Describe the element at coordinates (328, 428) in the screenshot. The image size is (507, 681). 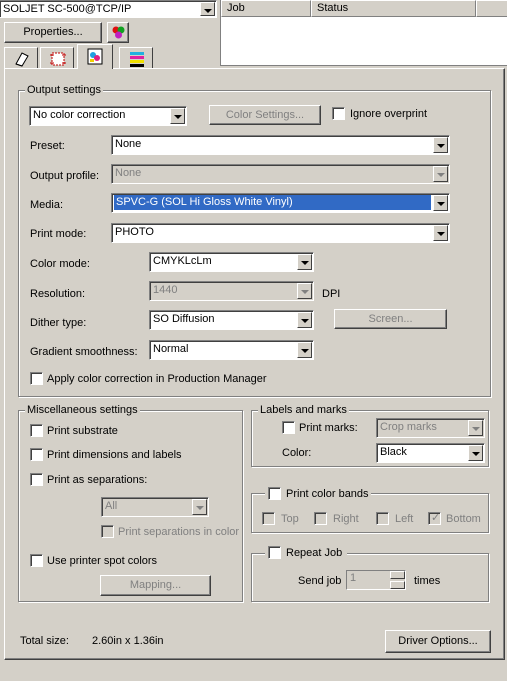
I see `print-marks-label: Print marks:` at that location.